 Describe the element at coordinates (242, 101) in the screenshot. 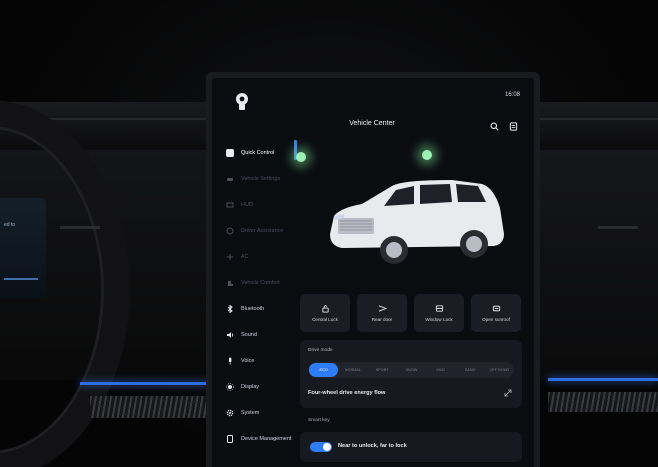

I see `brand-logo-icon` at that location.